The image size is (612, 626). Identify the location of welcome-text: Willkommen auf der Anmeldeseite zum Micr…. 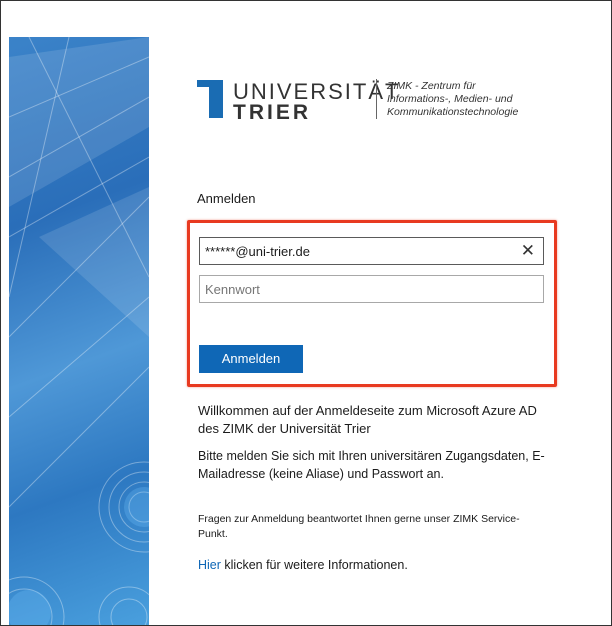
(367, 419).